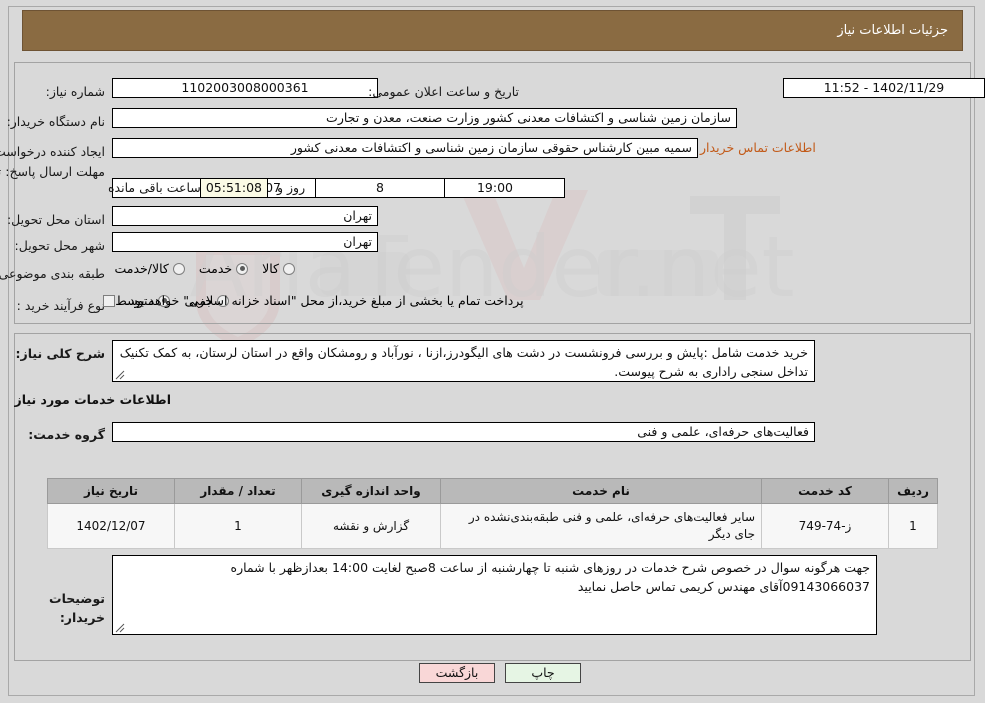 The width and height of the screenshot is (985, 703). Describe the element at coordinates (492, 30) in the screenshot. I see `page-title-bar: جزئیات اطلاعات نیاز` at that location.